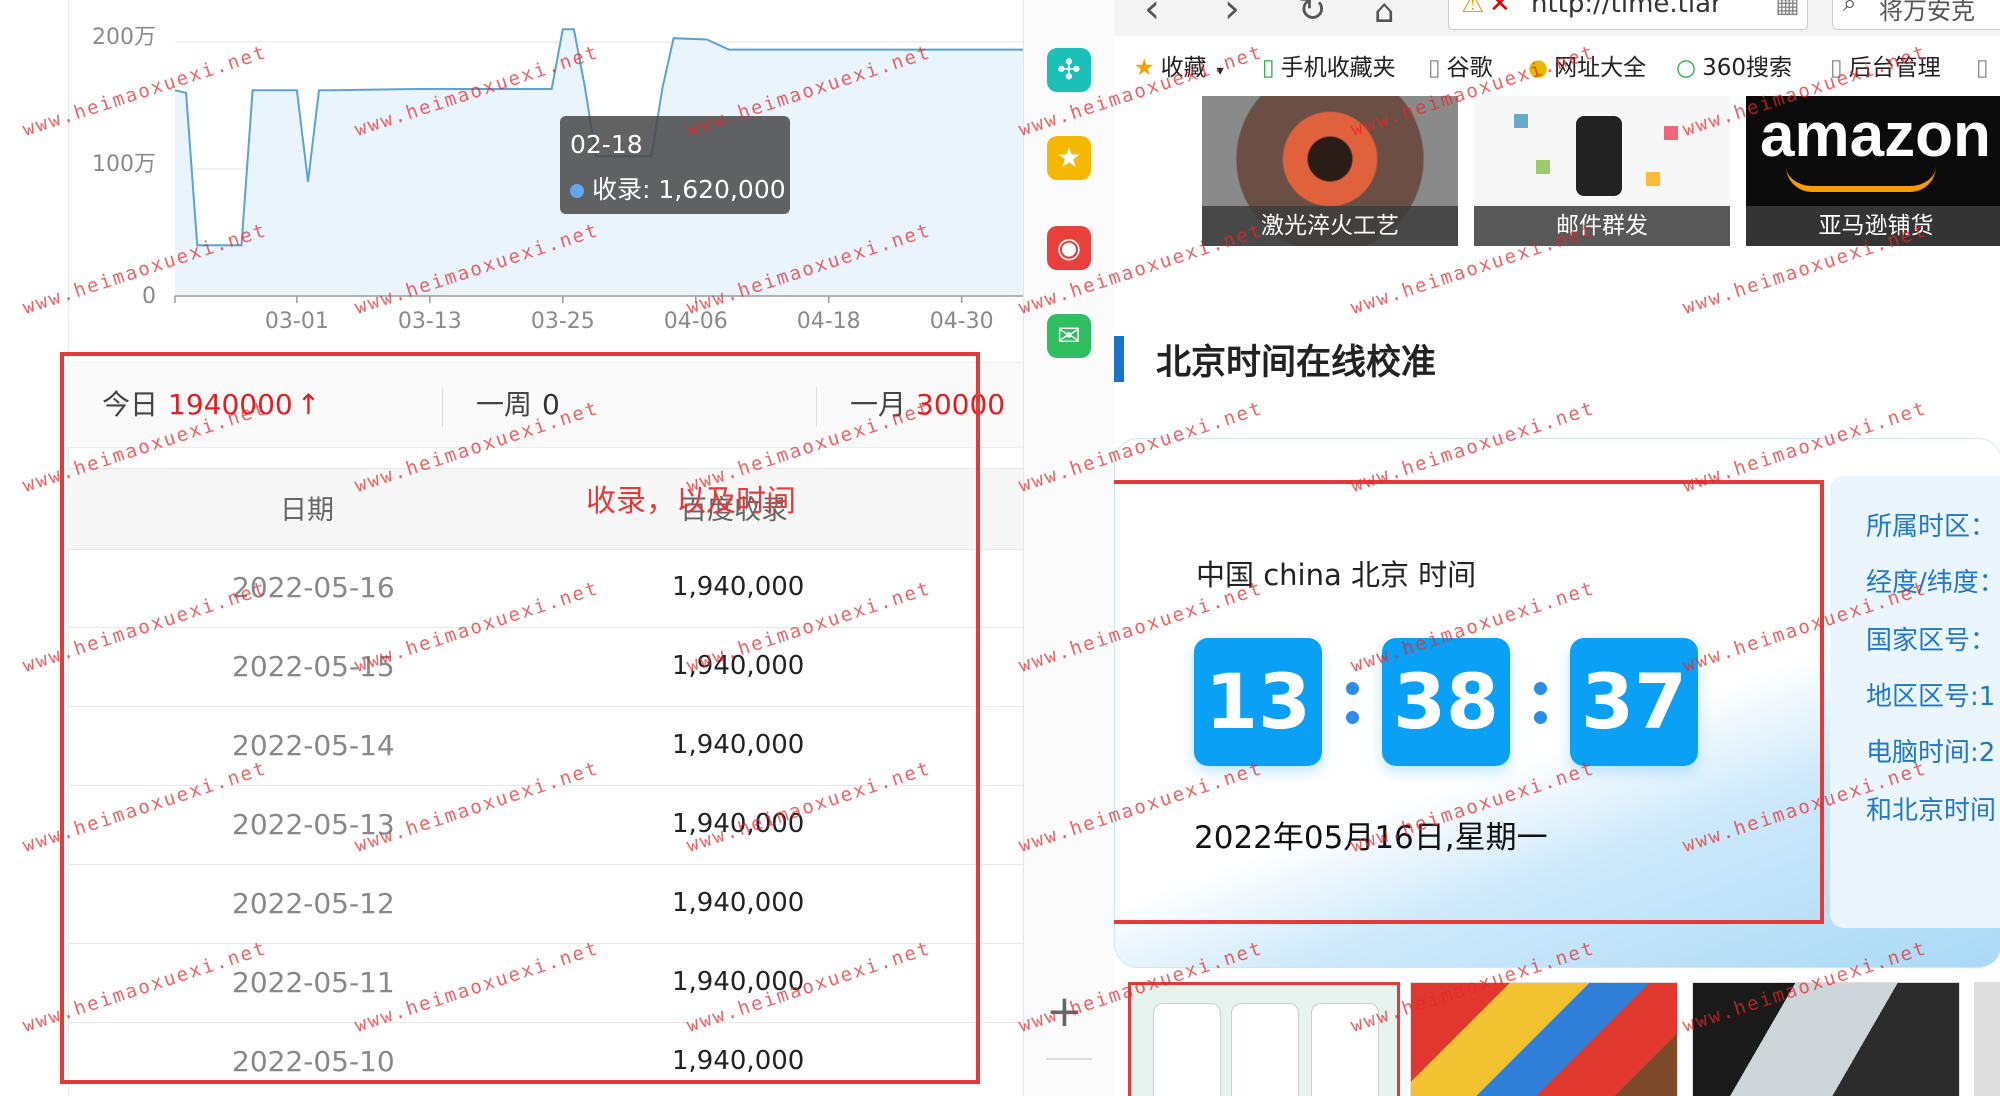  Describe the element at coordinates (124, 37) in the screenshot. I see `y-tick-label: 200万` at that location.